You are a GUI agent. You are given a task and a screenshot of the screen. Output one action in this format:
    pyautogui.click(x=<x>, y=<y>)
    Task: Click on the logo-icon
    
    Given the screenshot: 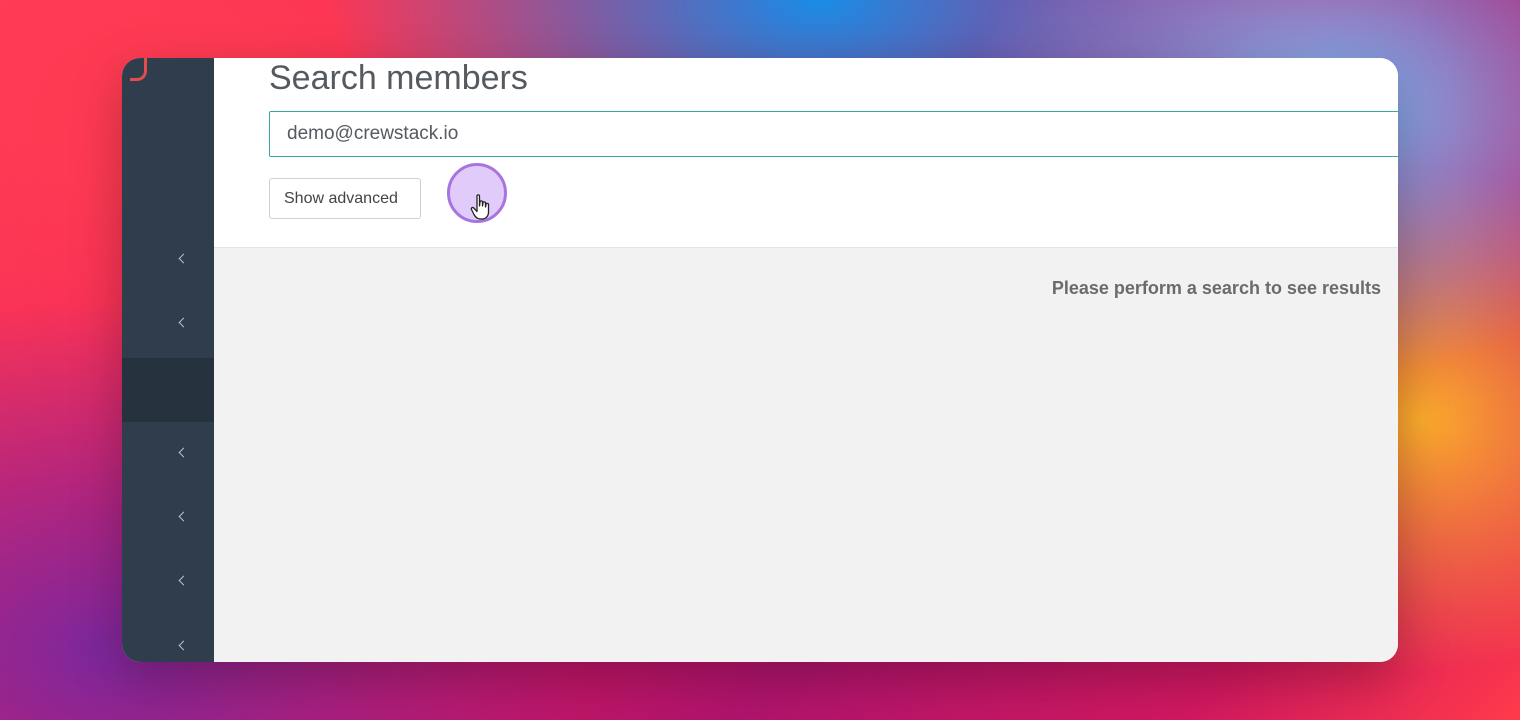 What is the action you would take?
    pyautogui.click(x=138, y=69)
    